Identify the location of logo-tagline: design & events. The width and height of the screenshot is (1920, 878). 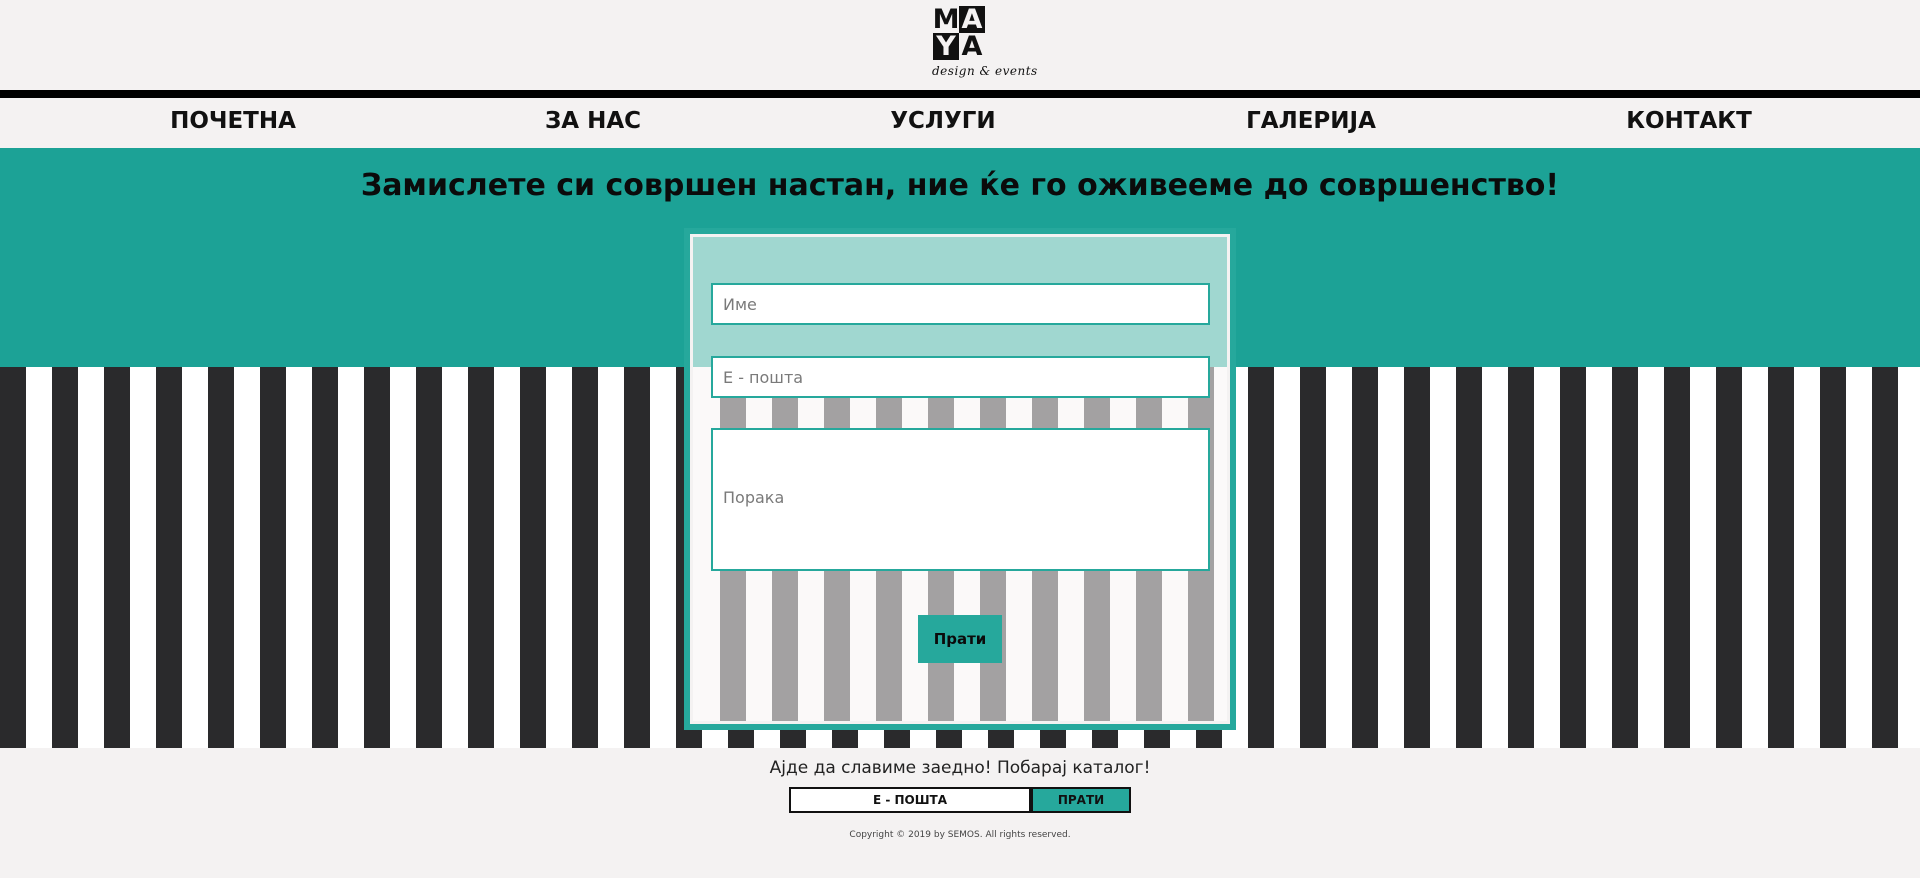
(985, 71).